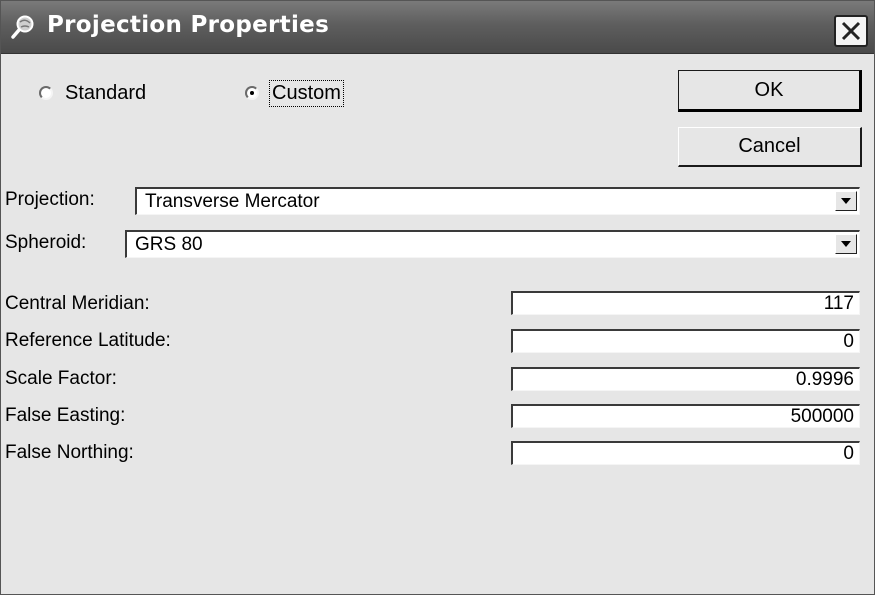 The height and width of the screenshot is (595, 875). Describe the element at coordinates (61, 378) in the screenshot. I see `scale-factor-label: Scale Factor:` at that location.